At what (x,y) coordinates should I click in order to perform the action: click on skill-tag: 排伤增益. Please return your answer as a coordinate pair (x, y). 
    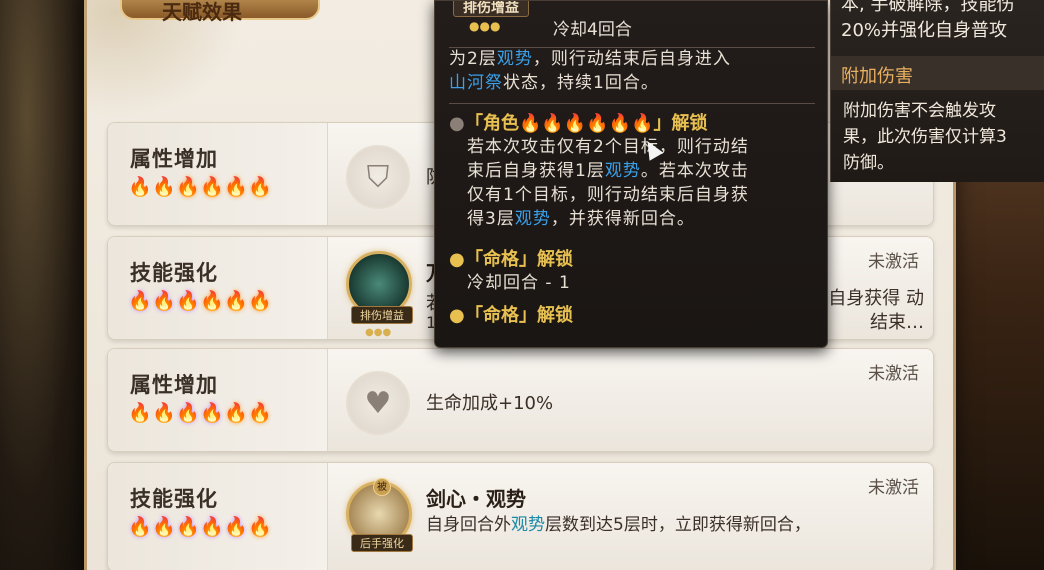
    Looking at the image, I should click on (382, 315).